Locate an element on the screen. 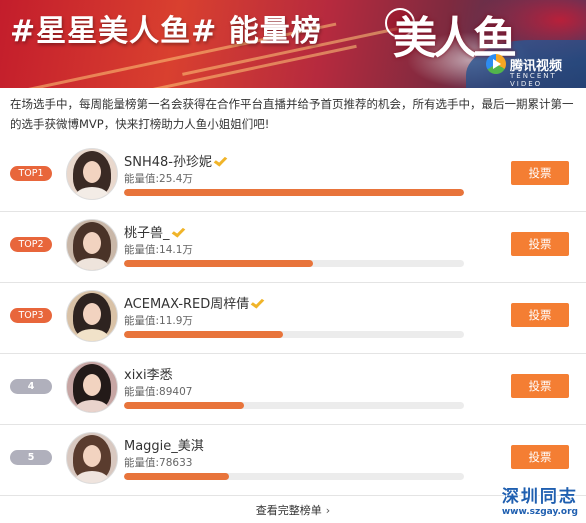  energy-value: 能量值:11.9万 is located at coordinates (158, 321).